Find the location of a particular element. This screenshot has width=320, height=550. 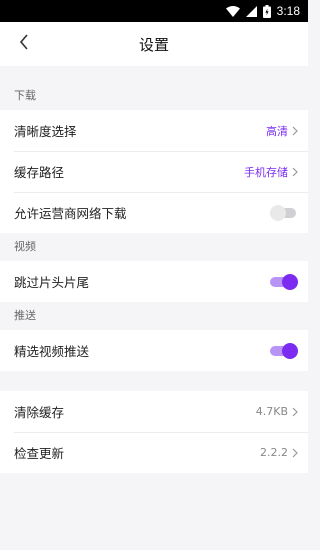

back-button is located at coordinates (24, 44).